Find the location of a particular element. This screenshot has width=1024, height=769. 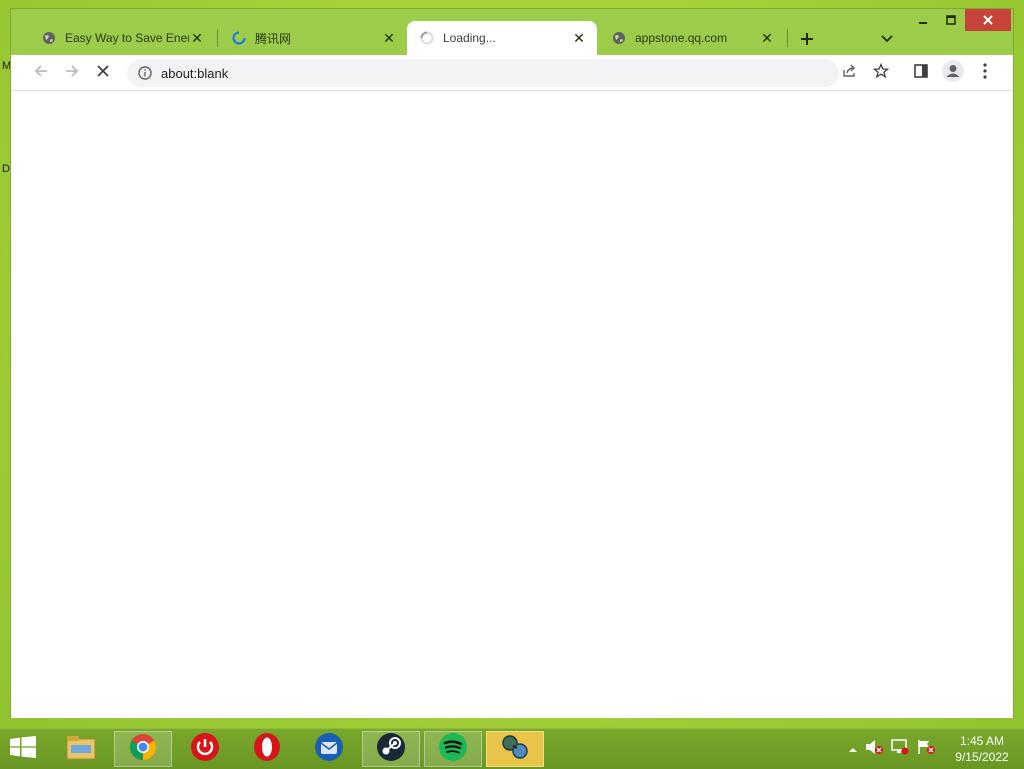

steam-icon is located at coordinates (391, 749).